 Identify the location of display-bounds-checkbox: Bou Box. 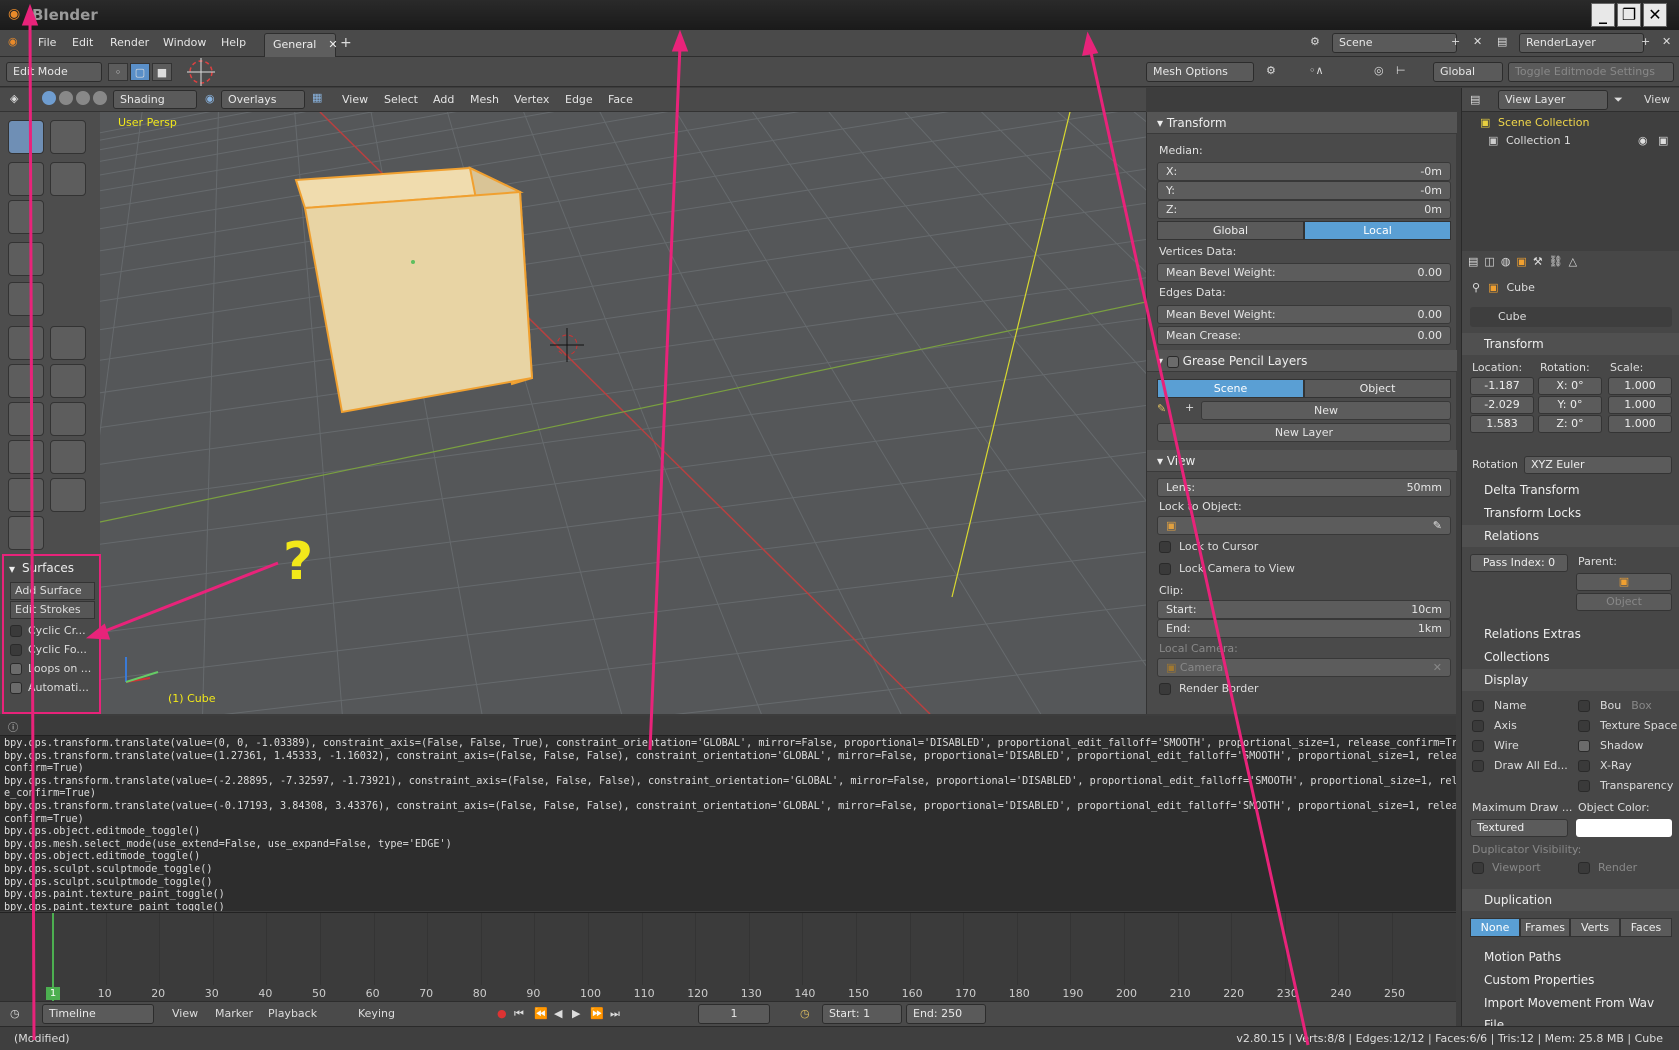
(1615, 705).